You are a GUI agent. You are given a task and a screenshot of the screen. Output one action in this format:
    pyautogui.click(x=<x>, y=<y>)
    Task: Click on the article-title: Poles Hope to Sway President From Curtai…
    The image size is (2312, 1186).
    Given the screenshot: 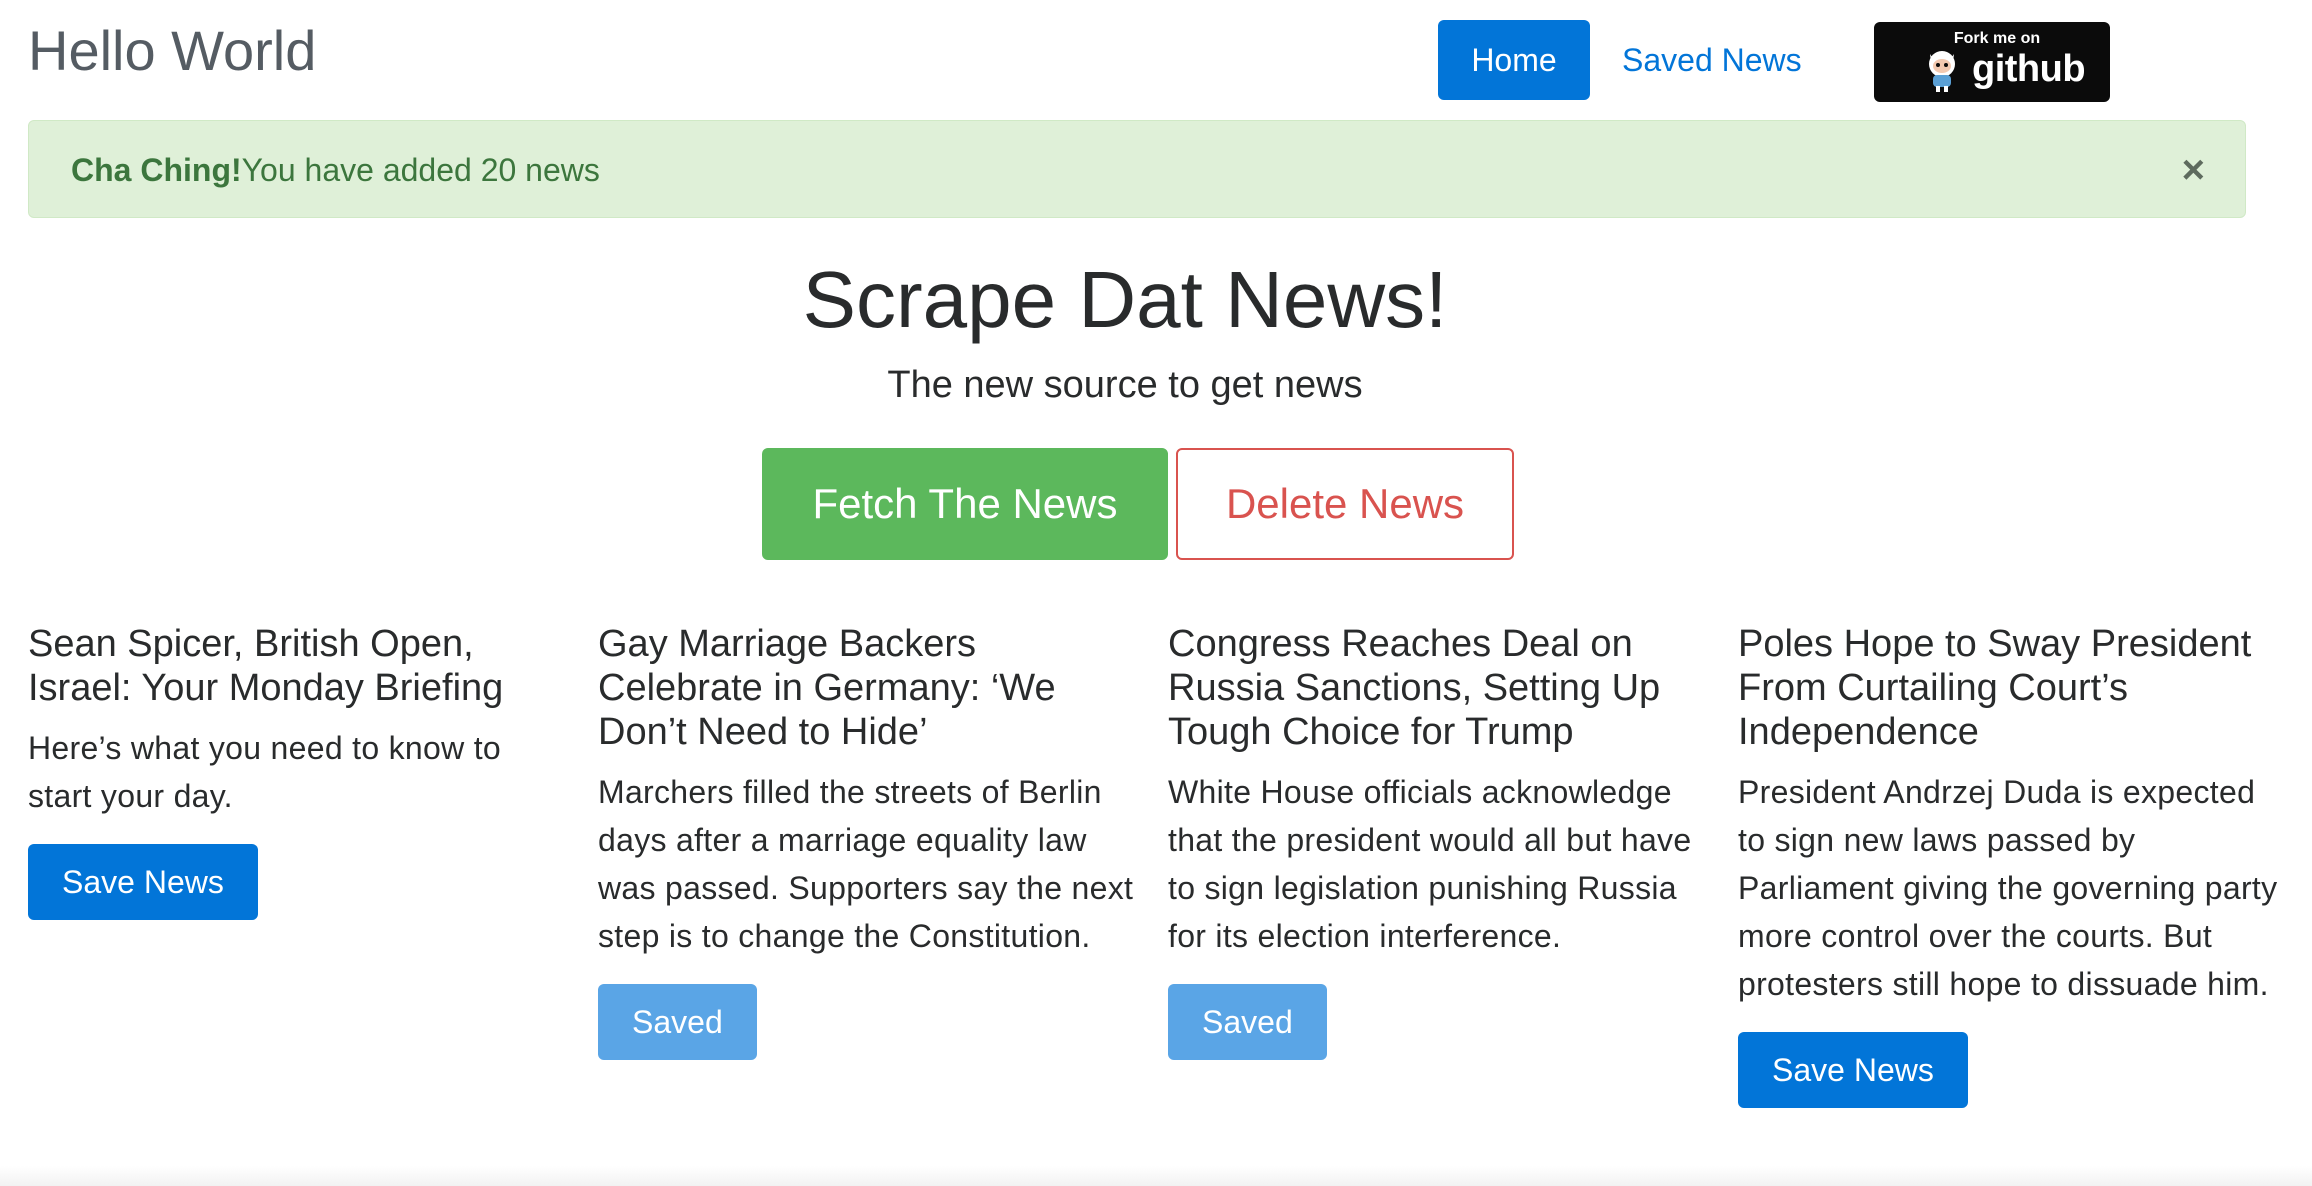 What is the action you would take?
    pyautogui.click(x=1995, y=688)
    